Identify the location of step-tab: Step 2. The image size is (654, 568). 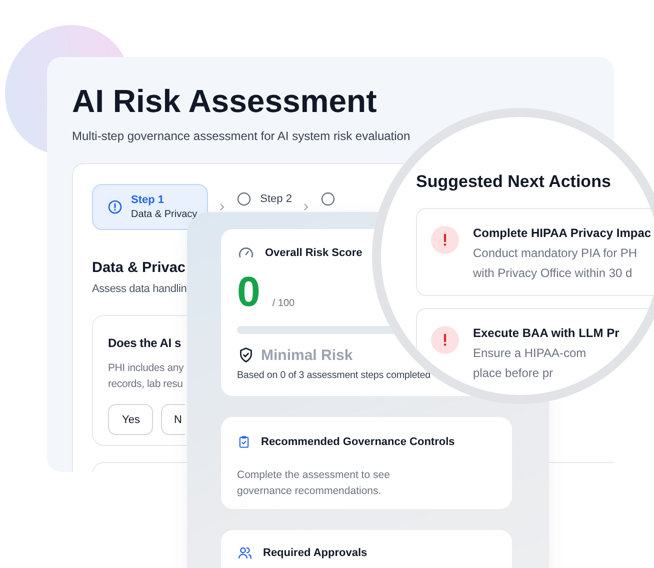
(264, 199).